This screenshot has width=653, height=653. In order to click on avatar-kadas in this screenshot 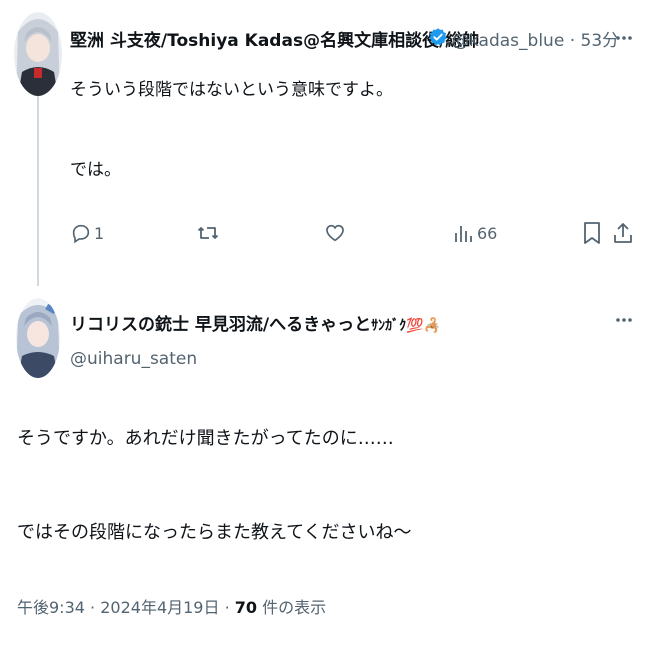, I will do `click(38, 54)`.